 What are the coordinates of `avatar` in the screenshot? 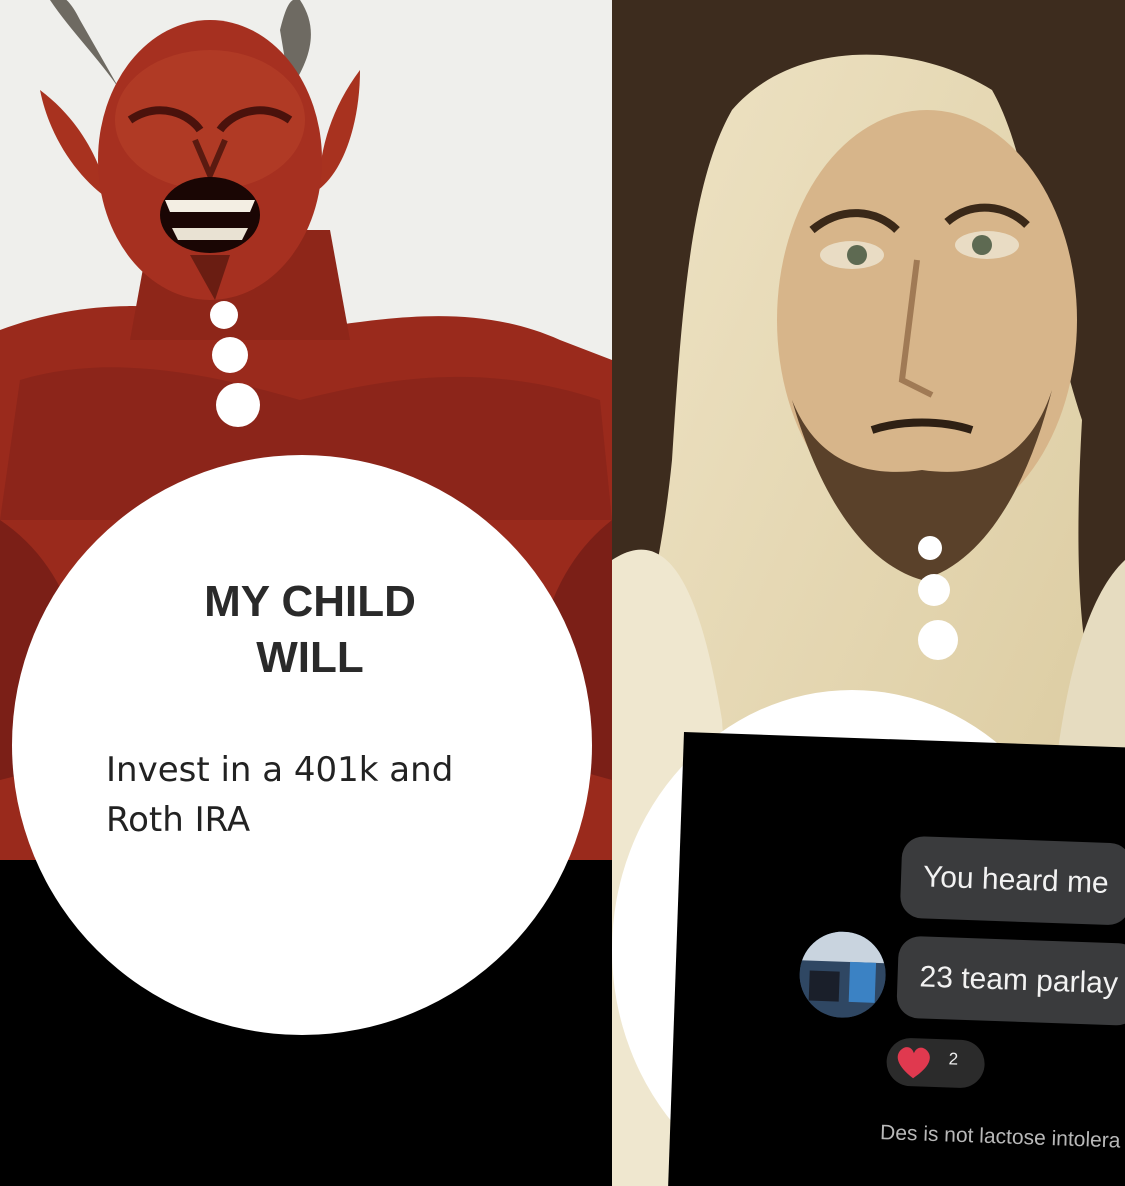 It's located at (843, 975).